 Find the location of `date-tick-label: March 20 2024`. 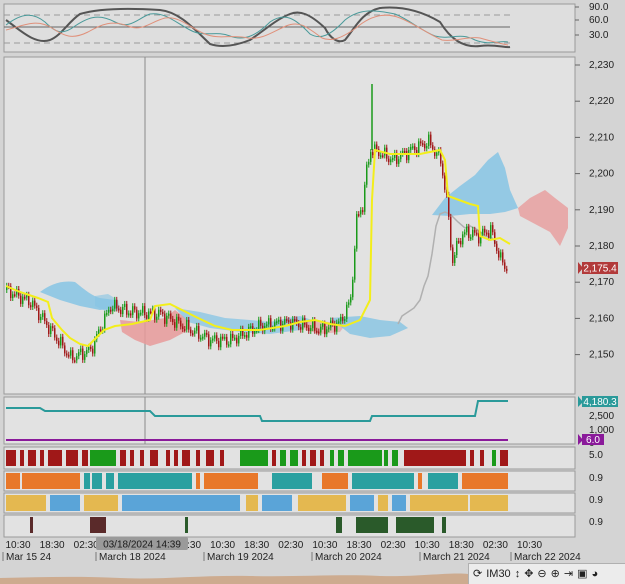

date-tick-label: March 20 2024 is located at coordinates (348, 557).